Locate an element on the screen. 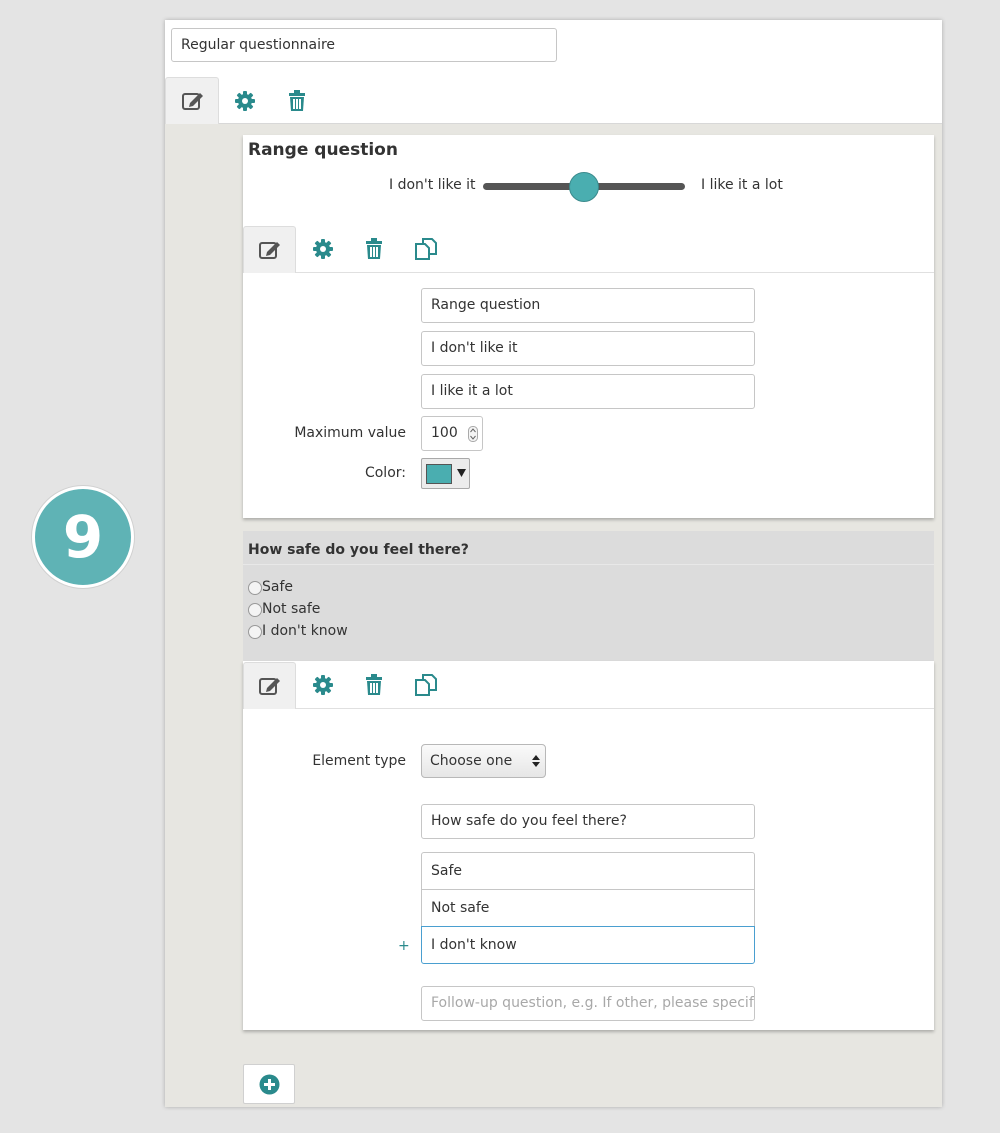 The image size is (1000, 1133). plus-circle-icon is located at coordinates (269, 1084).